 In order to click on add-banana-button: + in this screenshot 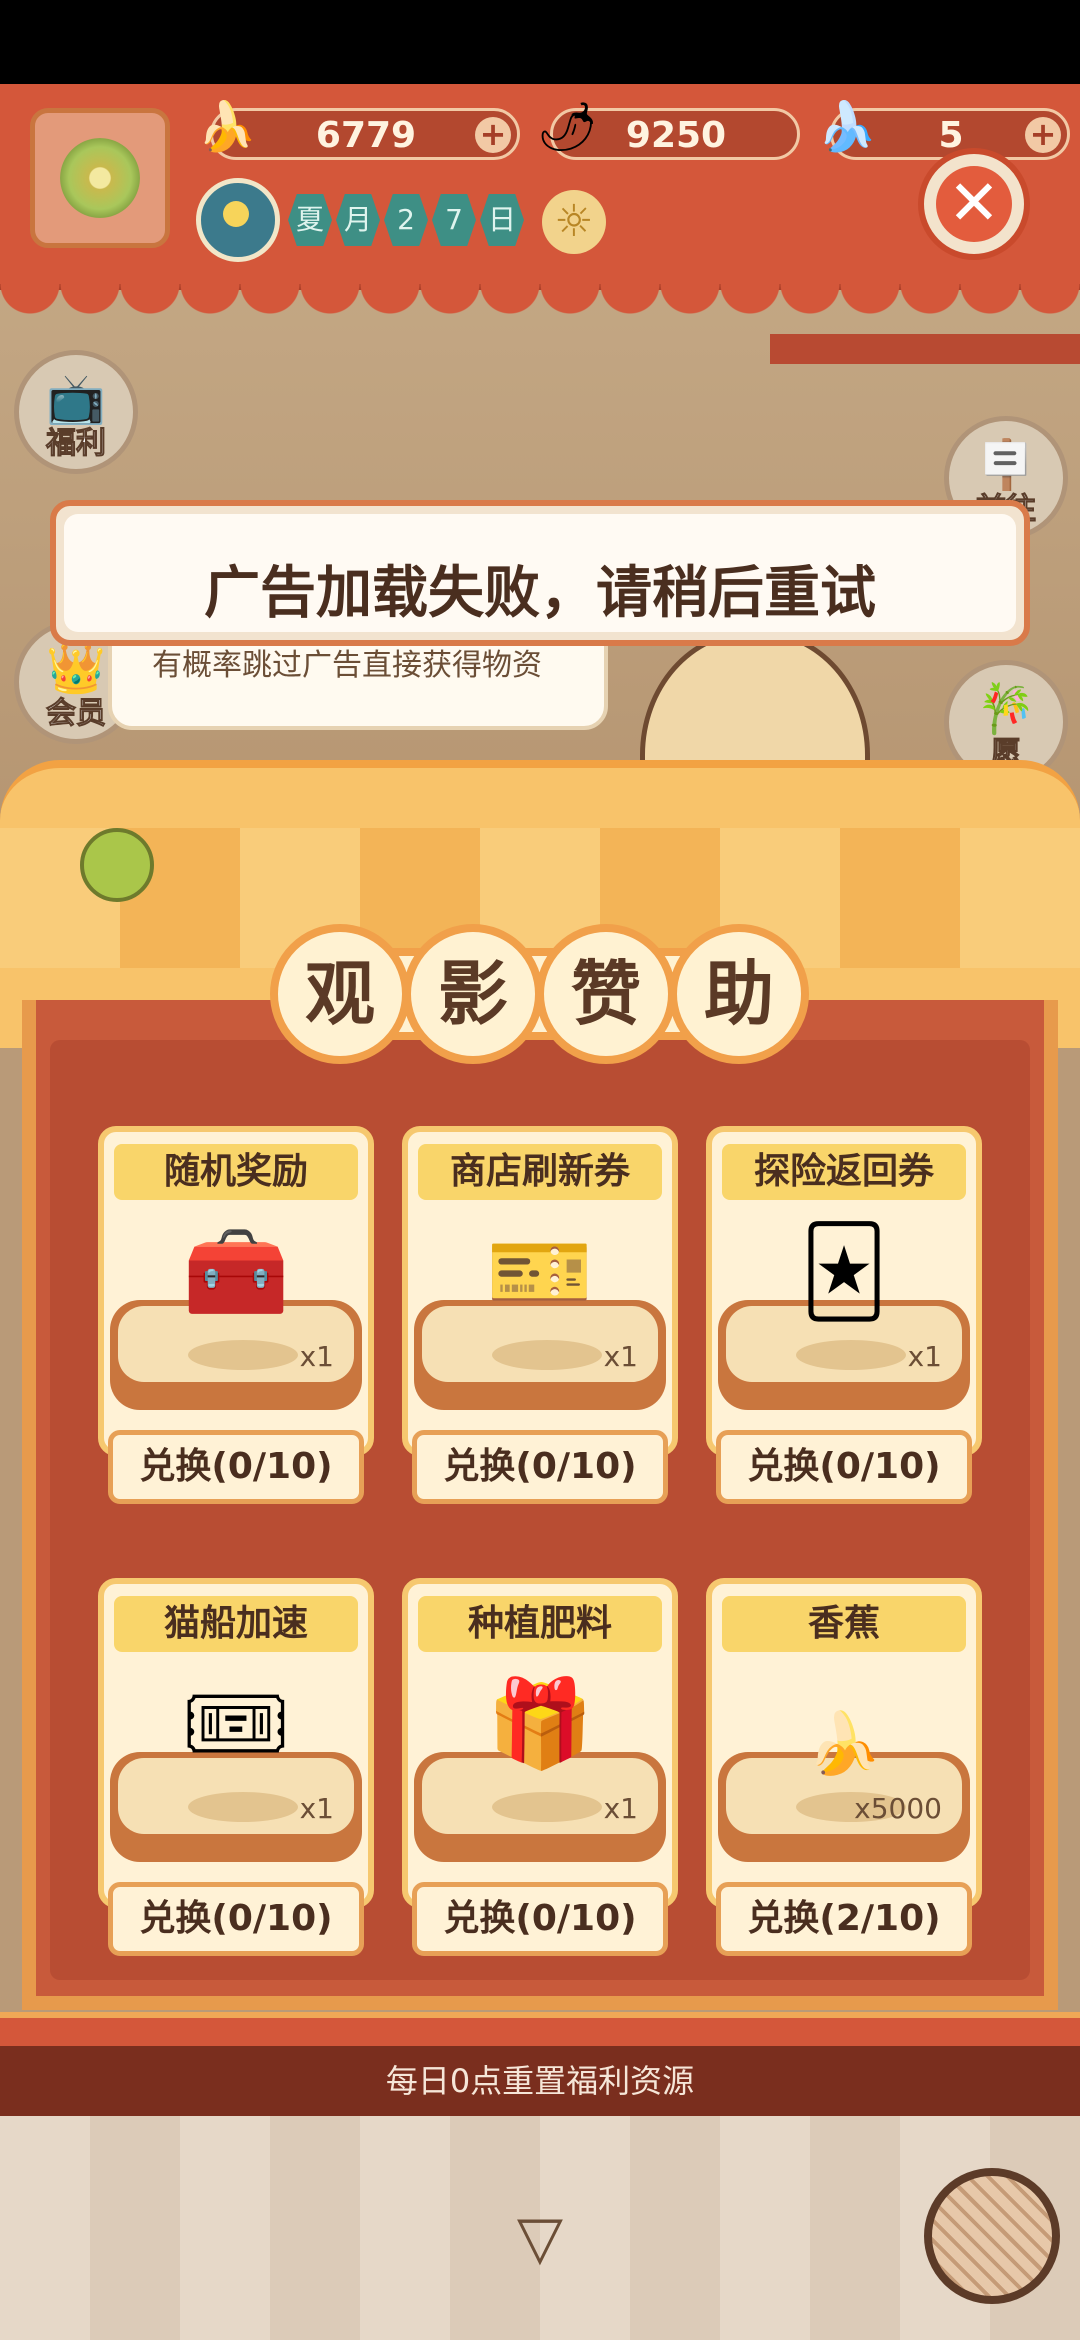, I will do `click(493, 135)`.